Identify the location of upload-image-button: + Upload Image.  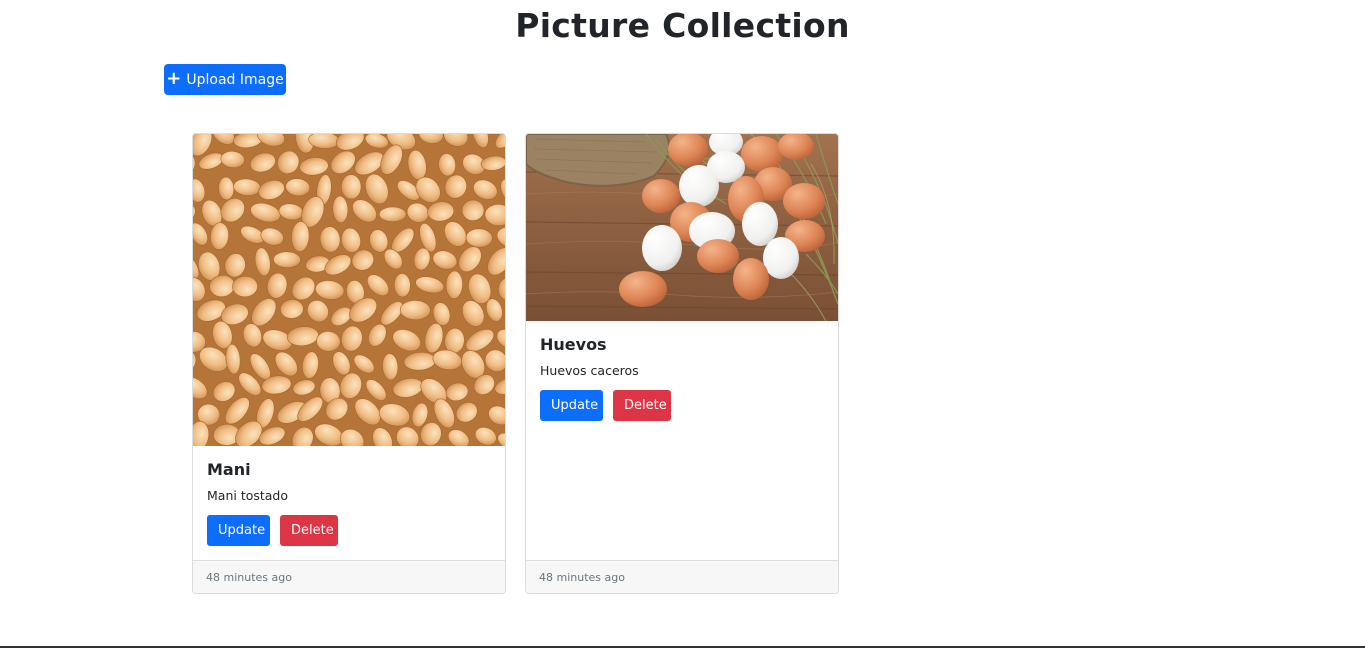
(225, 79).